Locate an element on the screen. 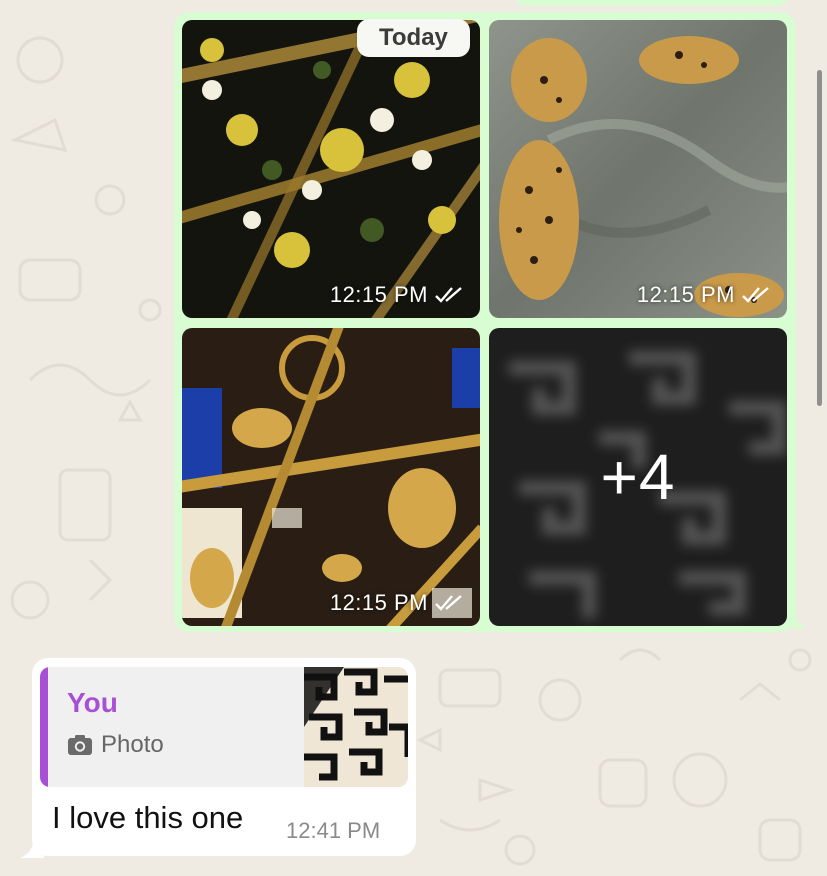 The width and height of the screenshot is (827, 876). quote-author: You is located at coordinates (92, 702).